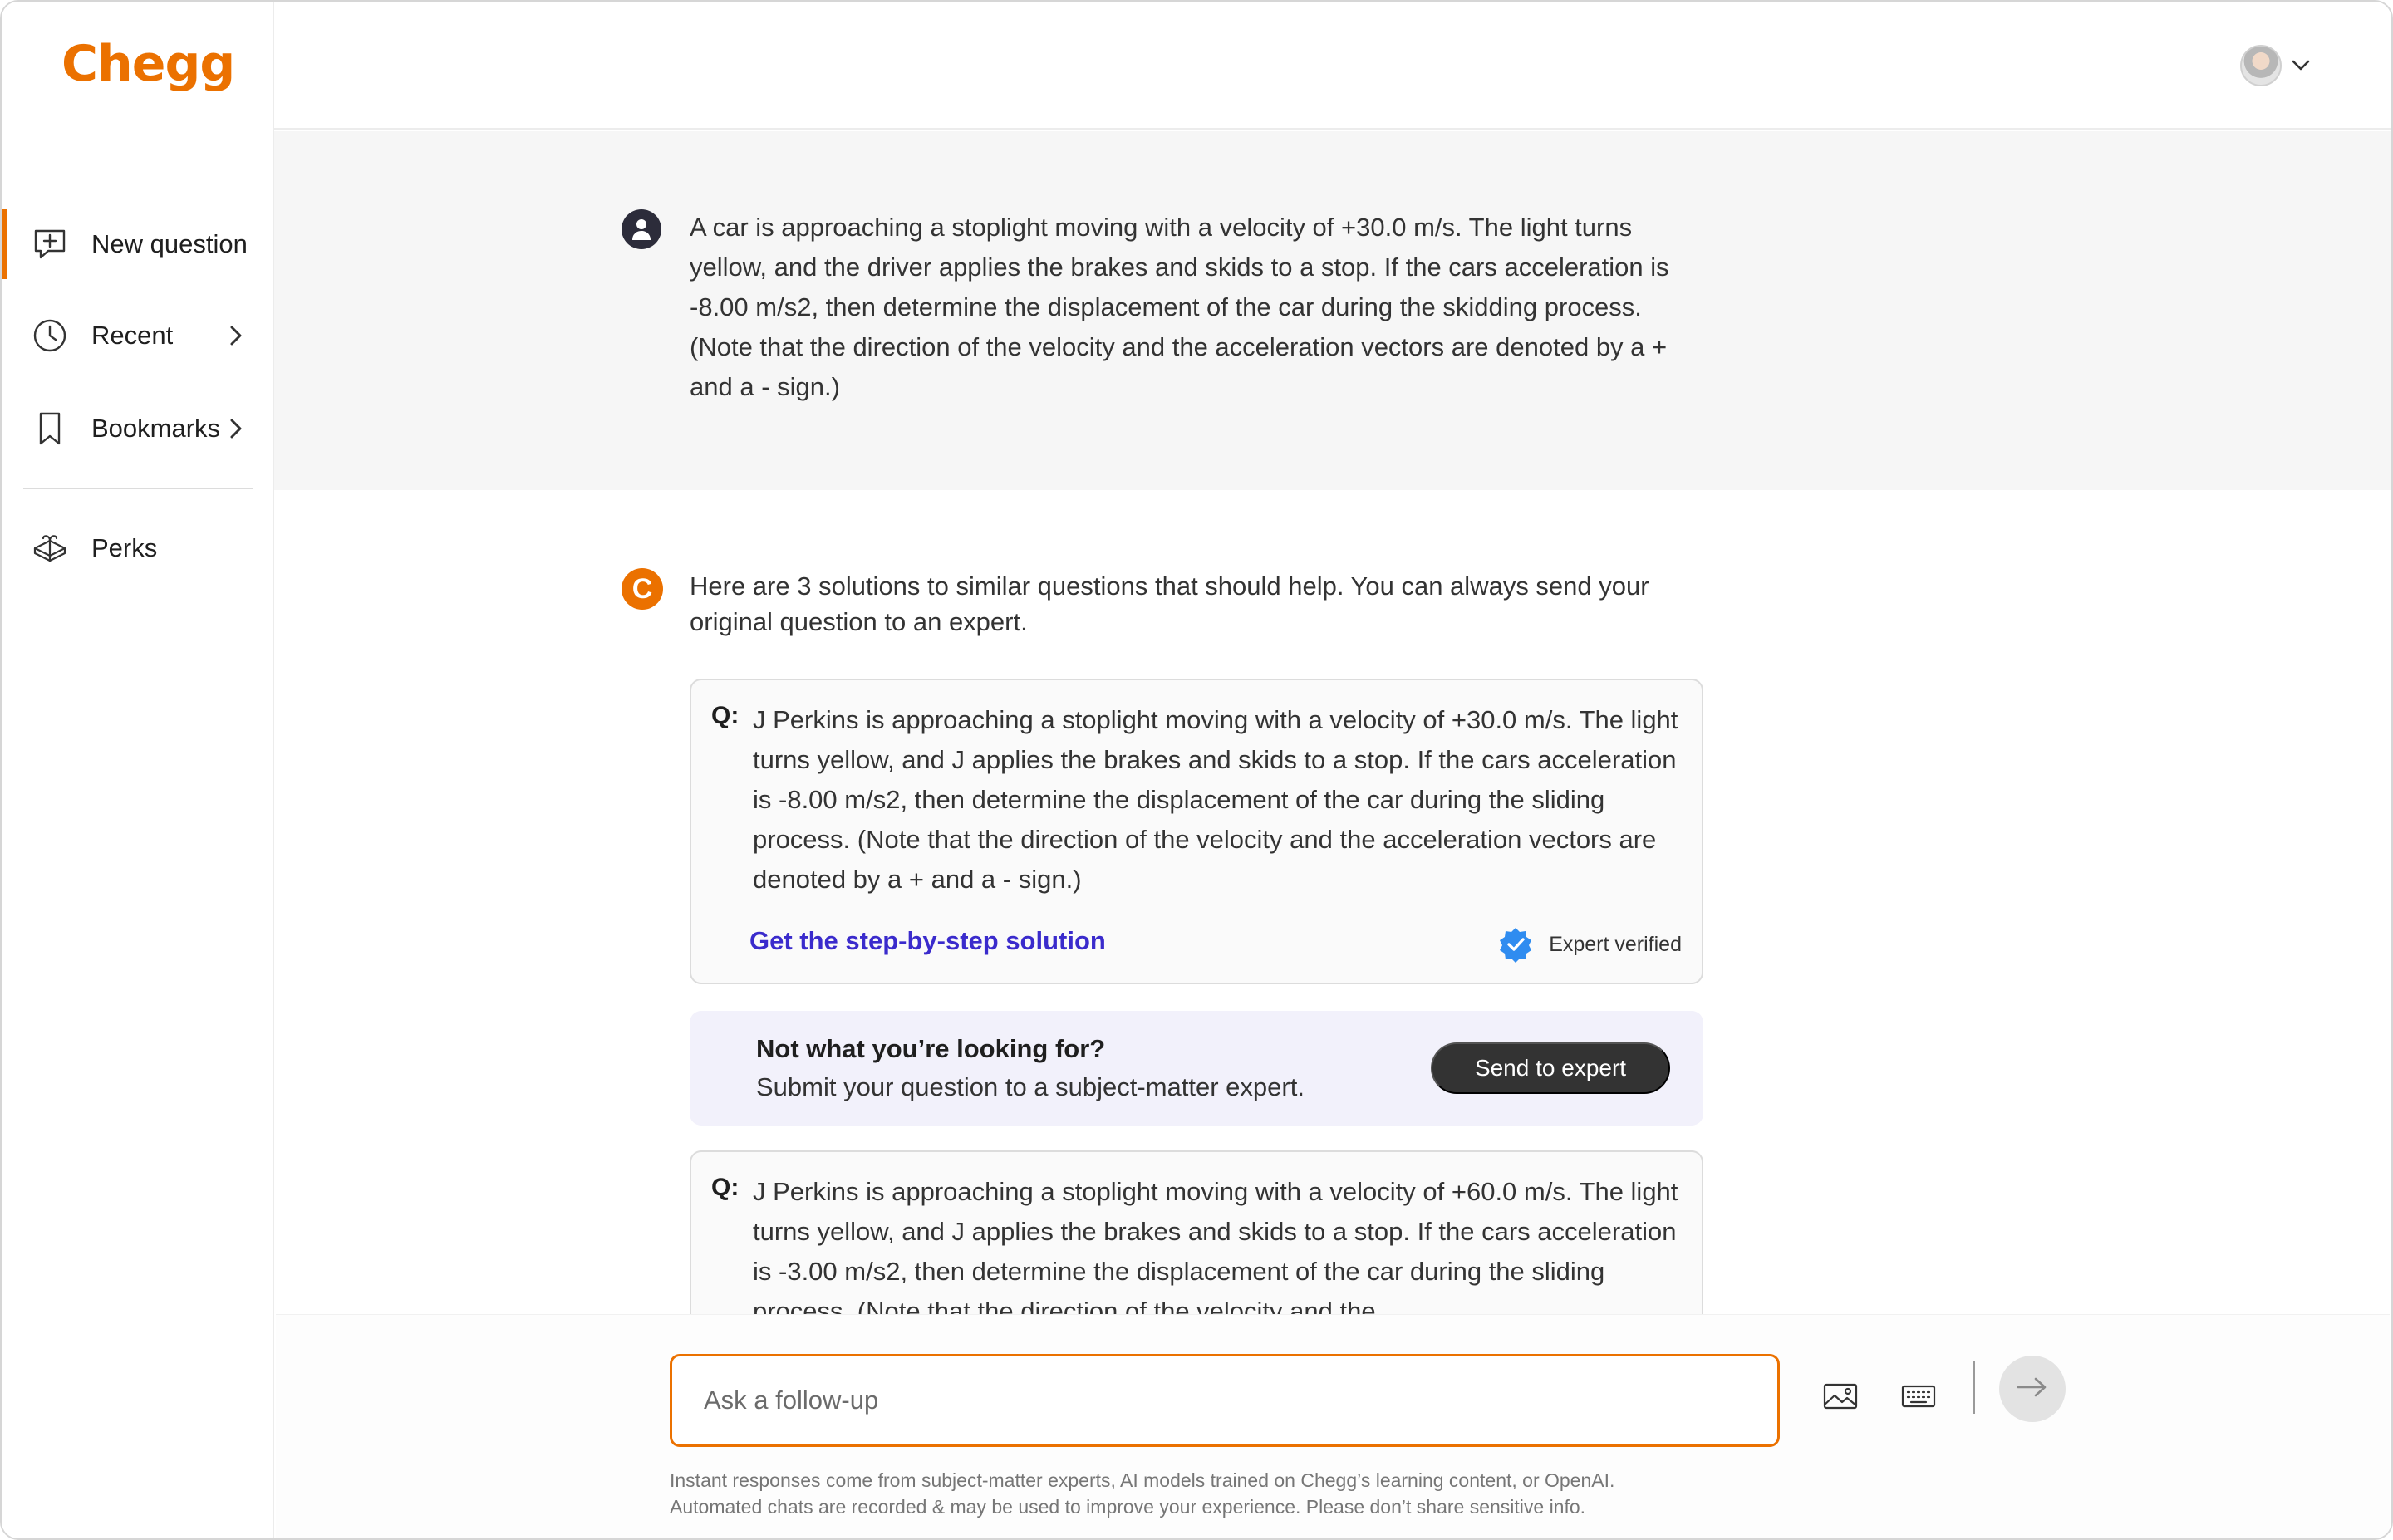  I want to click on arrow-right-icon, so click(2032, 1389).